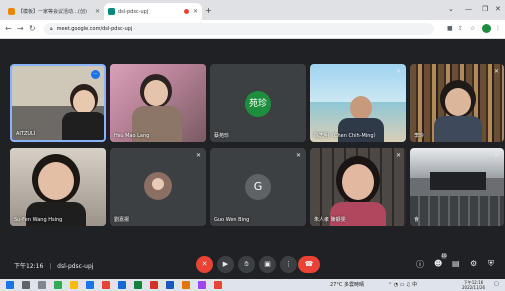 This screenshot has height=291, width=505. I want to click on edge-icon, so click(58, 285).